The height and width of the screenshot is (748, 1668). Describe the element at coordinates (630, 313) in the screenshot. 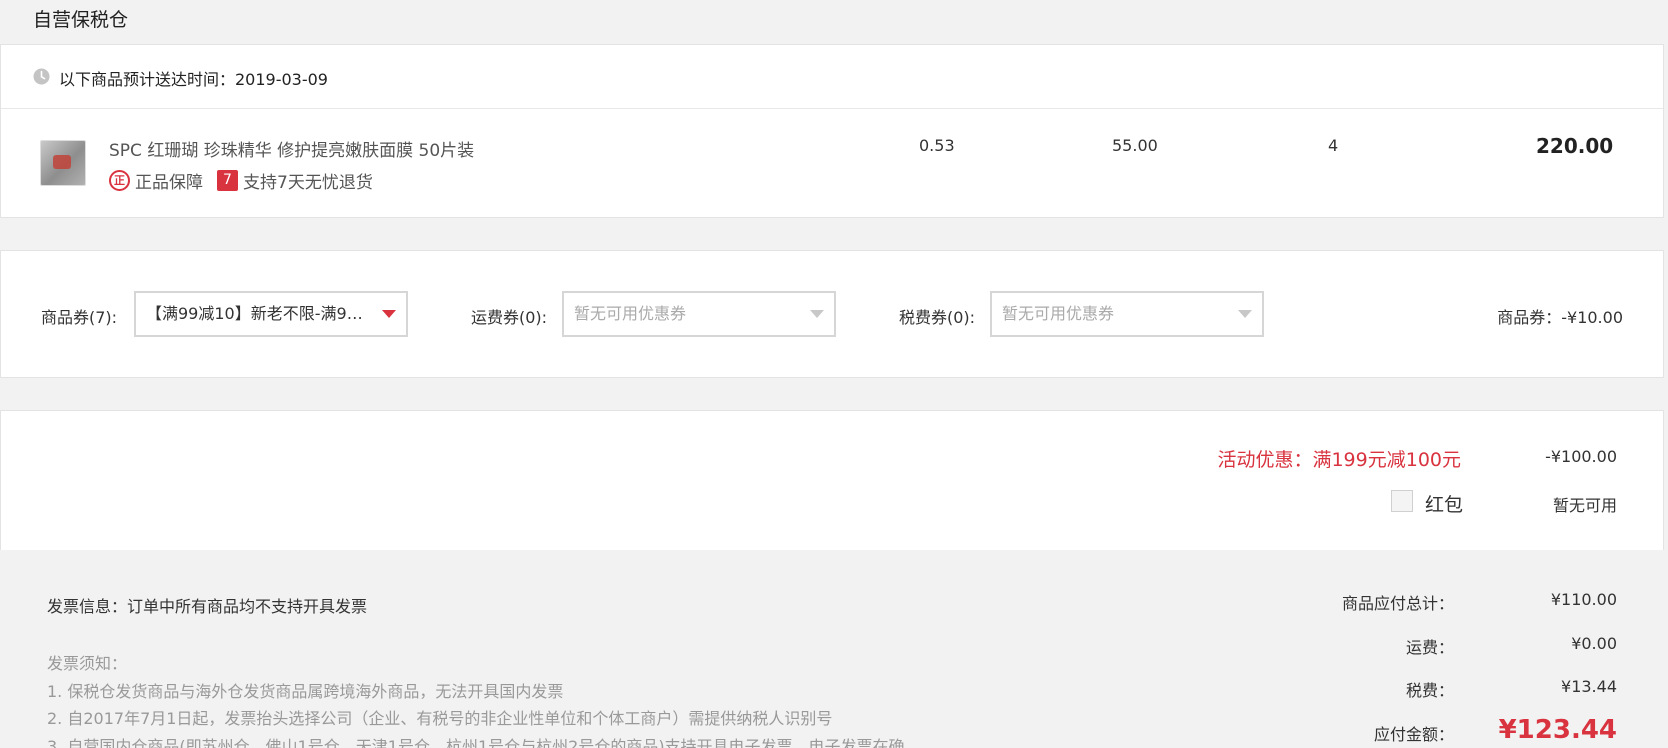

I see `shipping-coupon-placeholder: 暂无可用优惠券` at that location.